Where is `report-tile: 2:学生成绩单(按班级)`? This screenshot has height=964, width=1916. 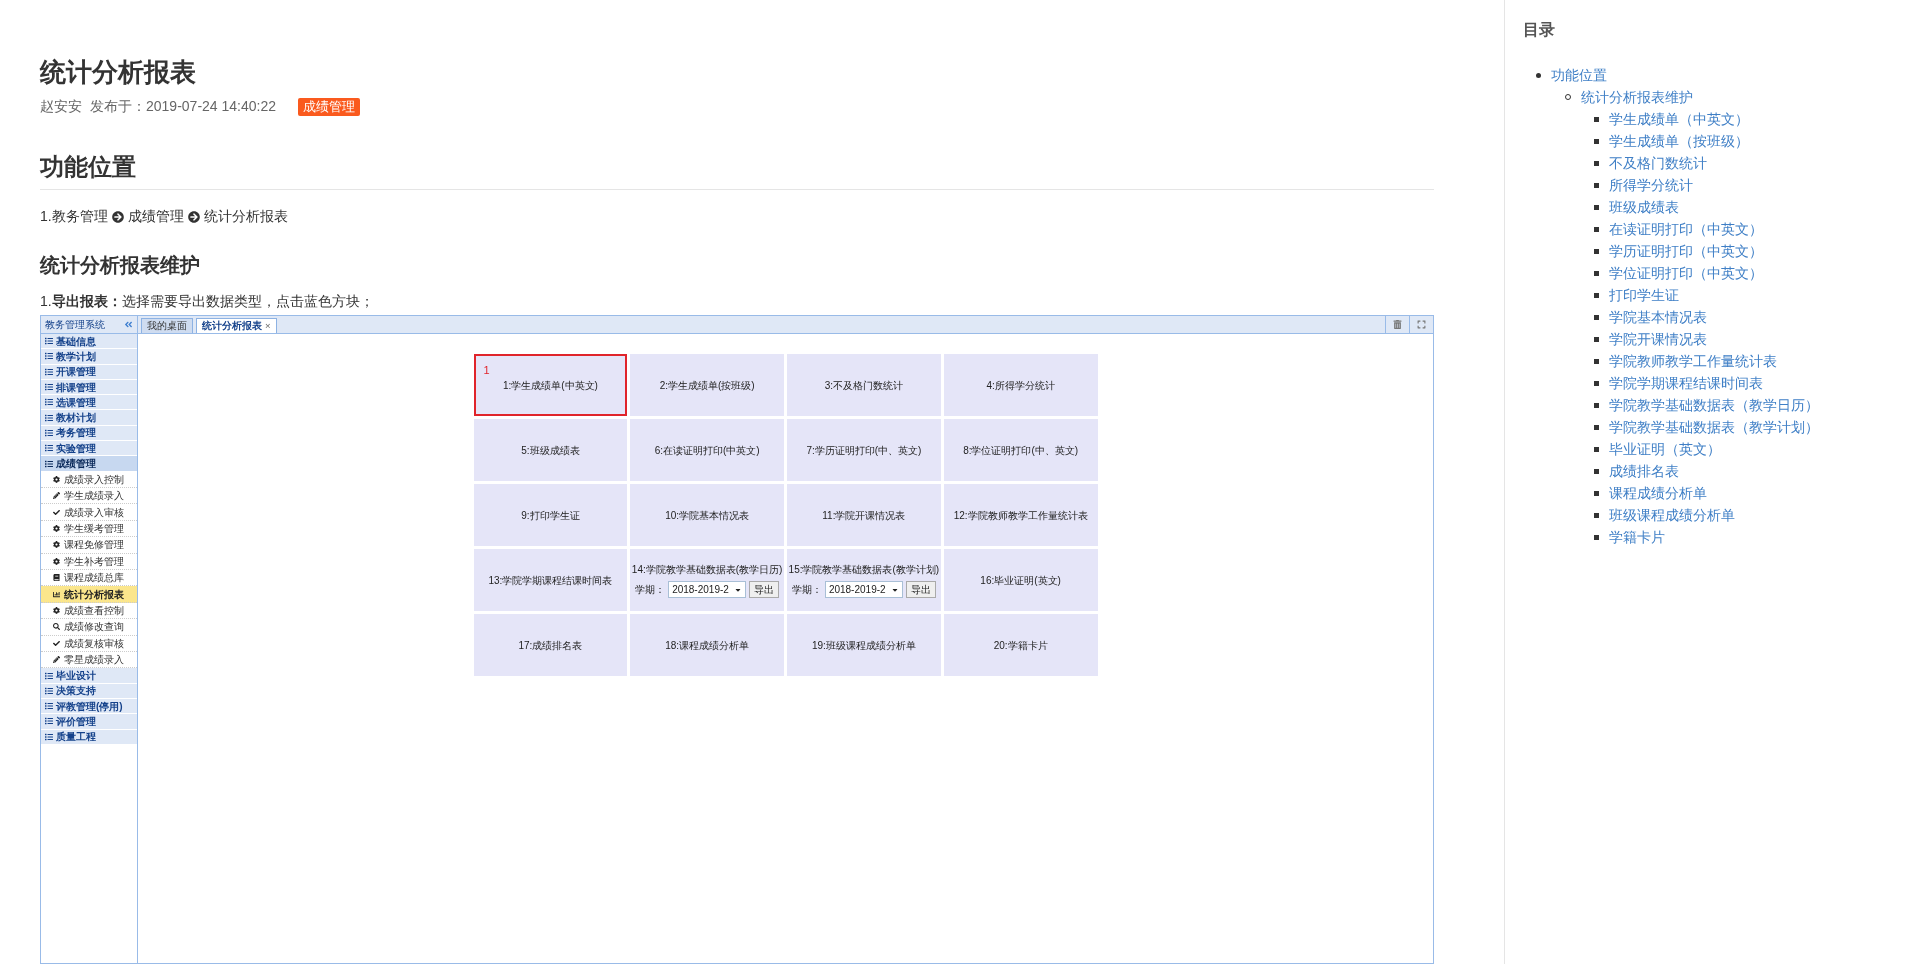
report-tile: 2:学生成绩单(按班级) is located at coordinates (707, 385).